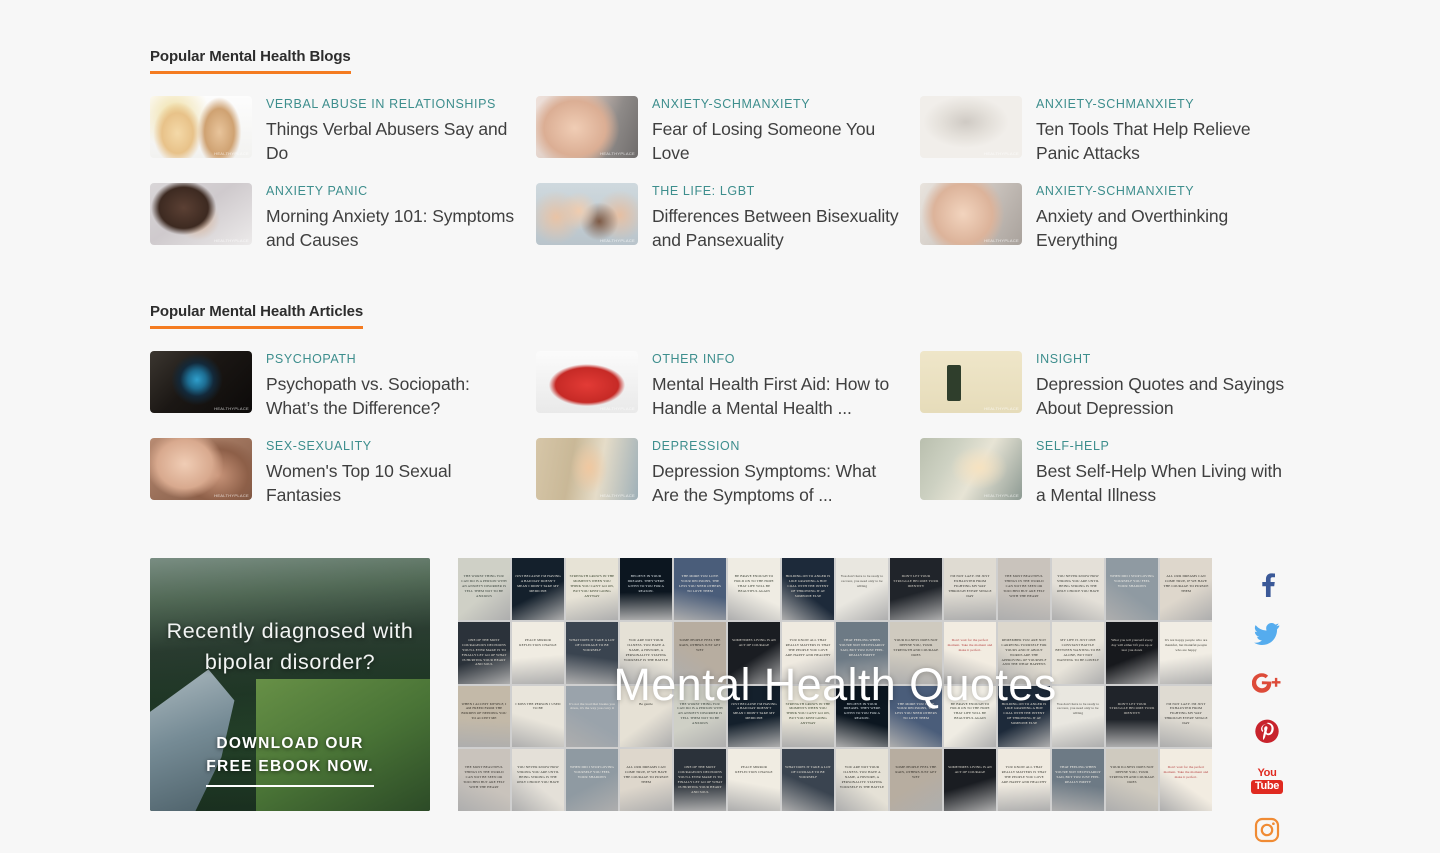  What do you see at coordinates (290, 744) in the screenshot?
I see `ad-cta-line-1: DOWNLOAD OUR` at bounding box center [290, 744].